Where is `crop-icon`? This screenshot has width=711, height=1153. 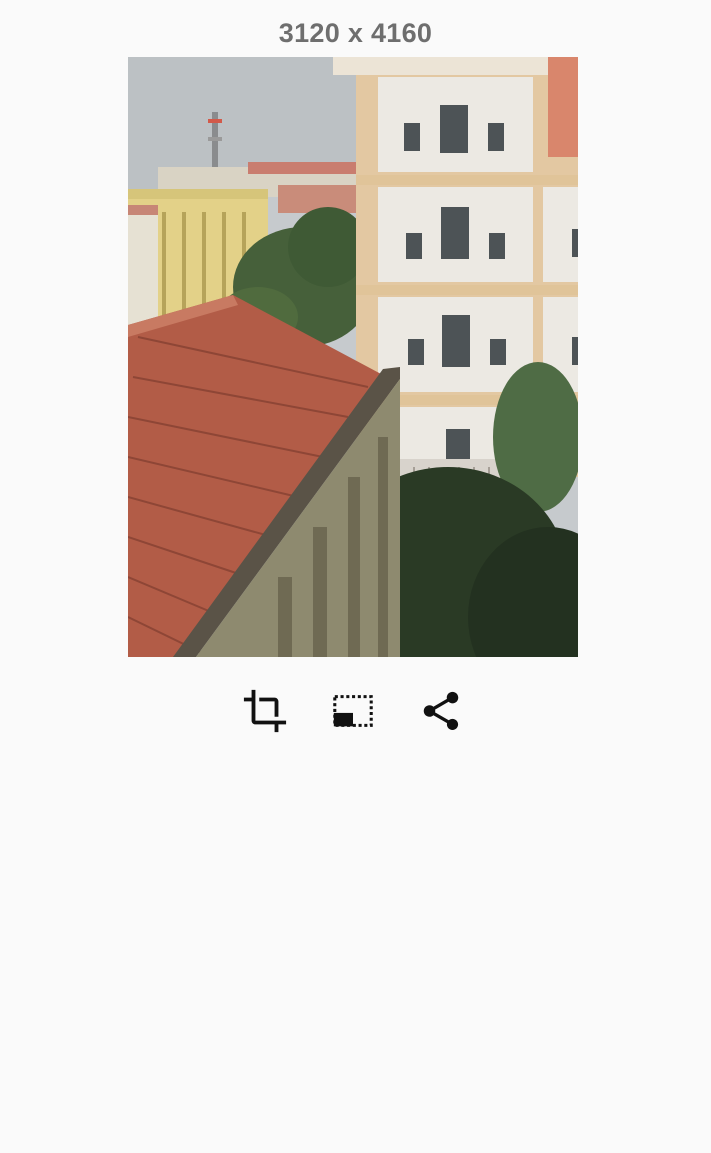
crop-icon is located at coordinates (265, 711).